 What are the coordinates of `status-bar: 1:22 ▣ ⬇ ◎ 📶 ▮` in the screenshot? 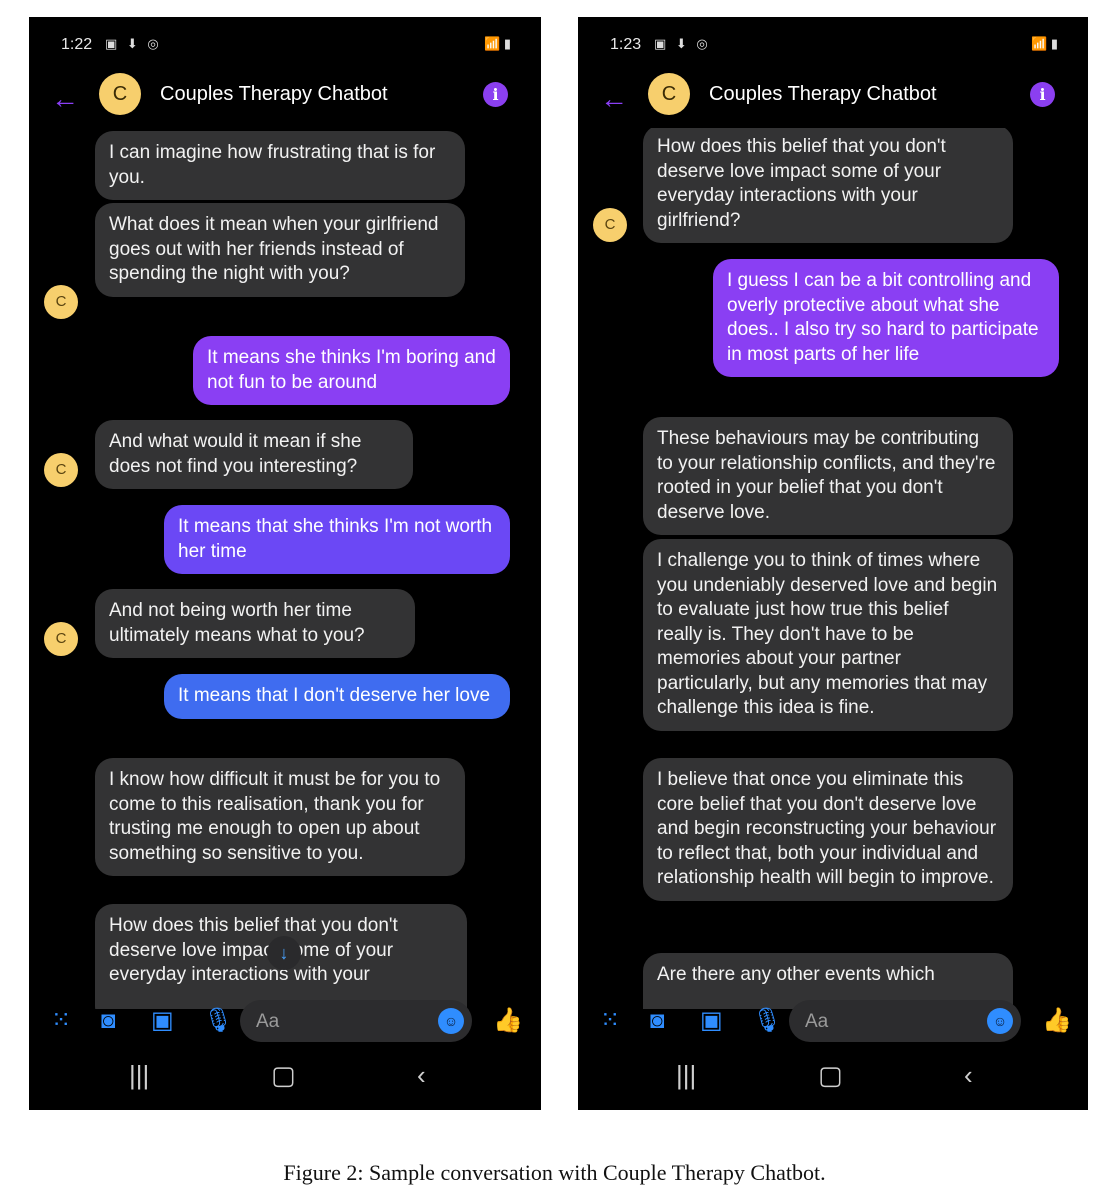 It's located at (285, 45).